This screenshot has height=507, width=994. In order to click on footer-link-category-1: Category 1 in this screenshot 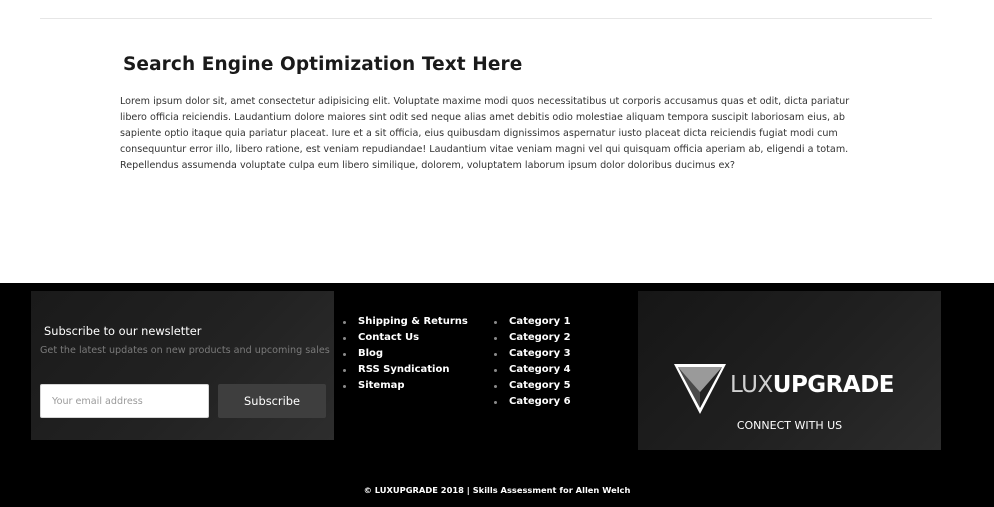, I will do `click(532, 322)`.